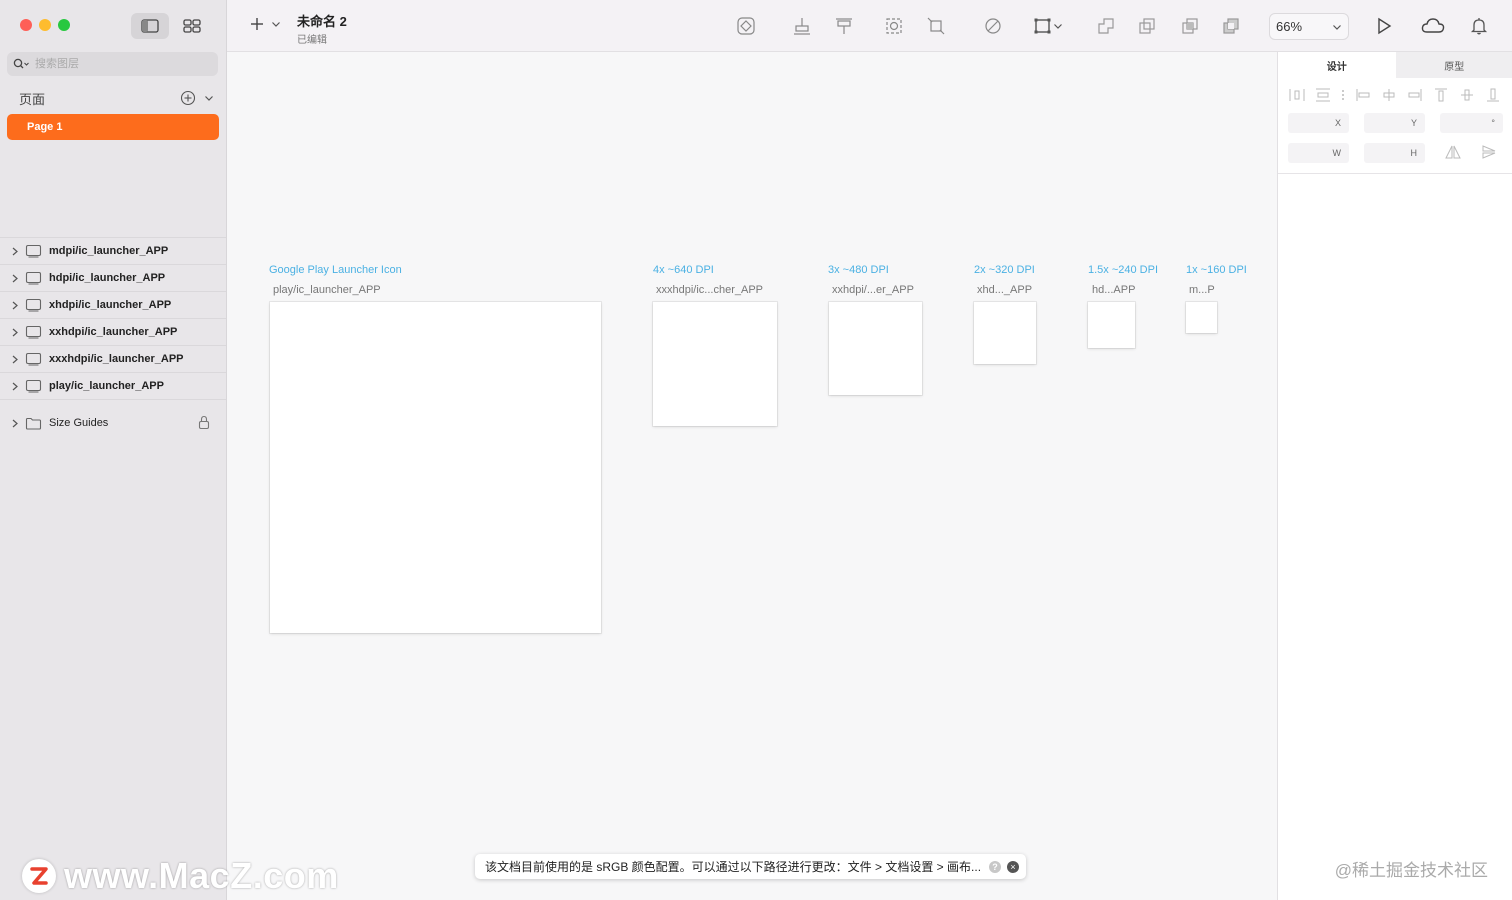 Image resolution: width=1512 pixels, height=900 pixels. What do you see at coordinates (1309, 26) in the screenshot?
I see `zoom-select: 66%` at bounding box center [1309, 26].